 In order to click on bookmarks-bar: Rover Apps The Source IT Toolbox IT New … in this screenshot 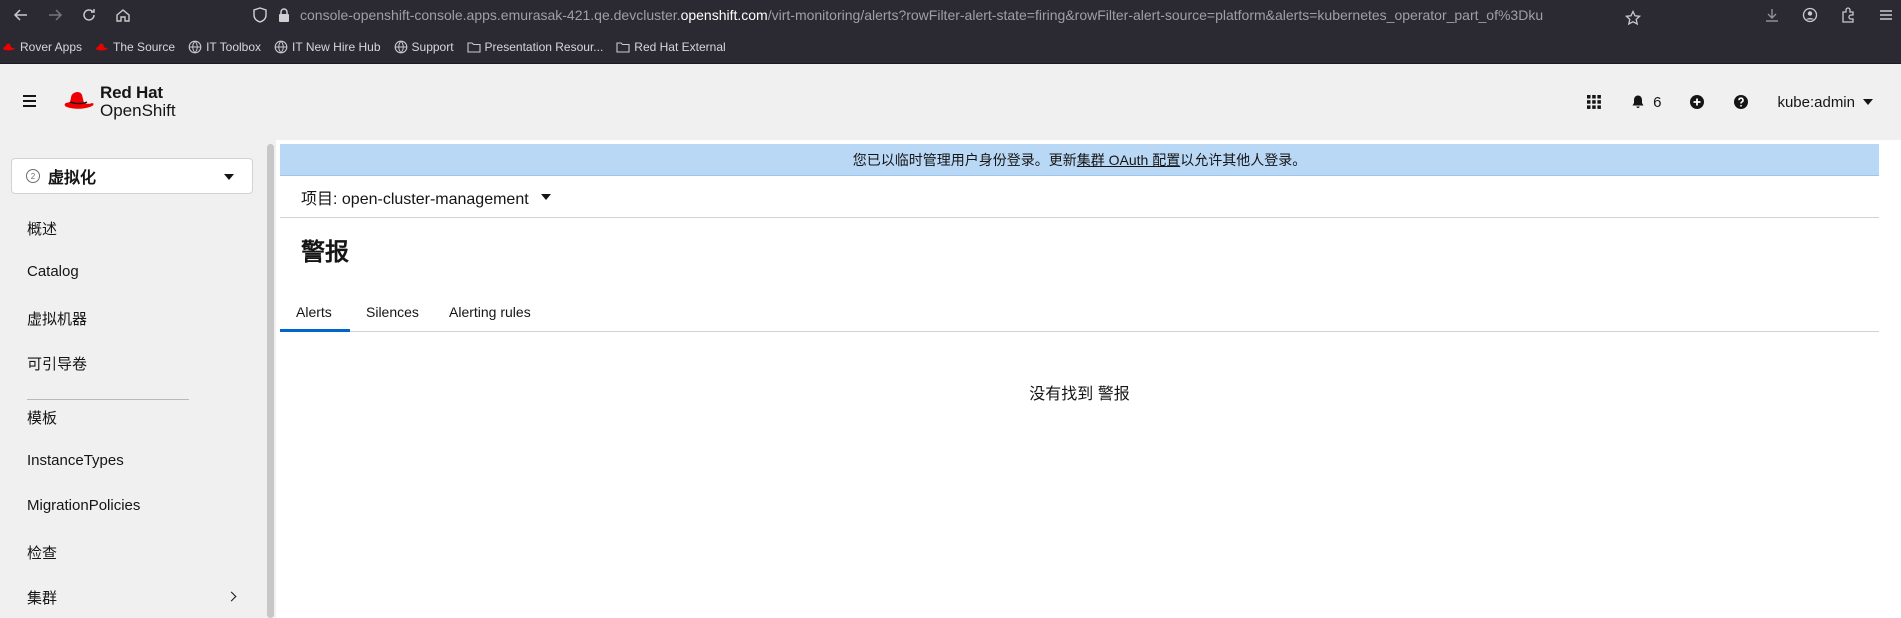, I will do `click(950, 47)`.